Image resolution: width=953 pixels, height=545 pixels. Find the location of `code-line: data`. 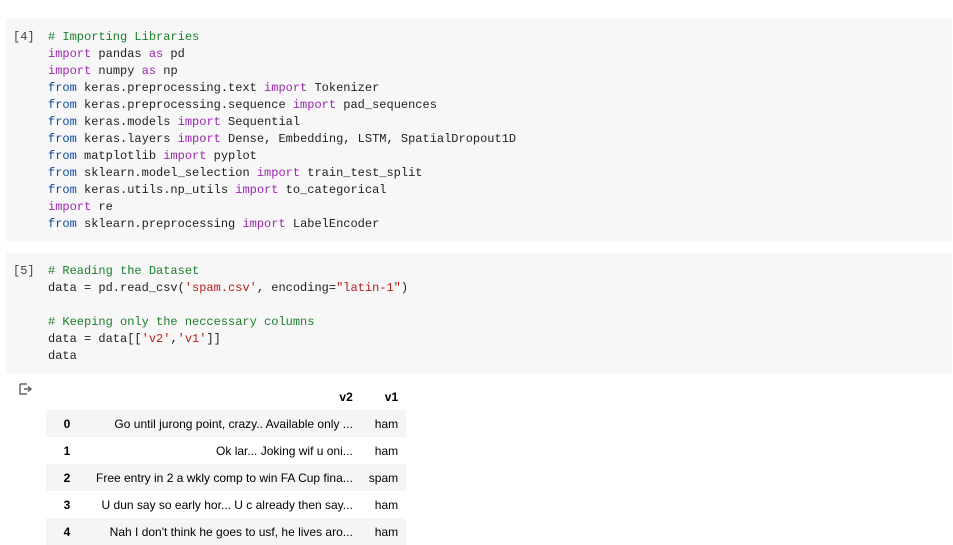

code-line: data is located at coordinates (62, 356).